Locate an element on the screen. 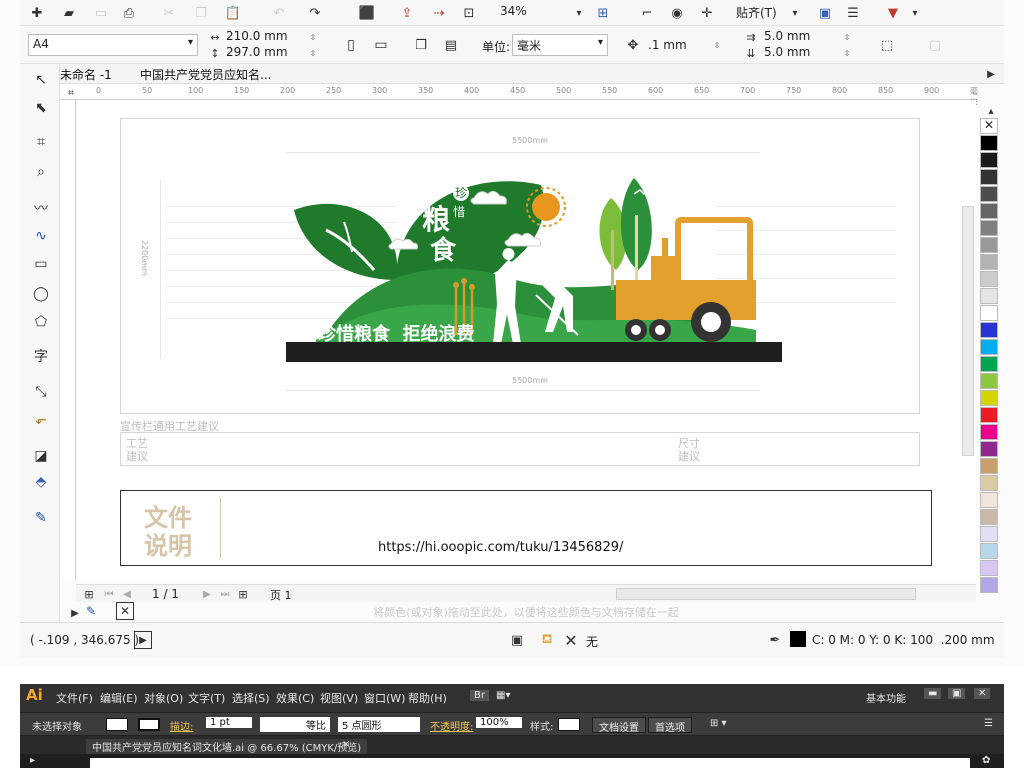  save-icon: ▭ is located at coordinates (101, 13).